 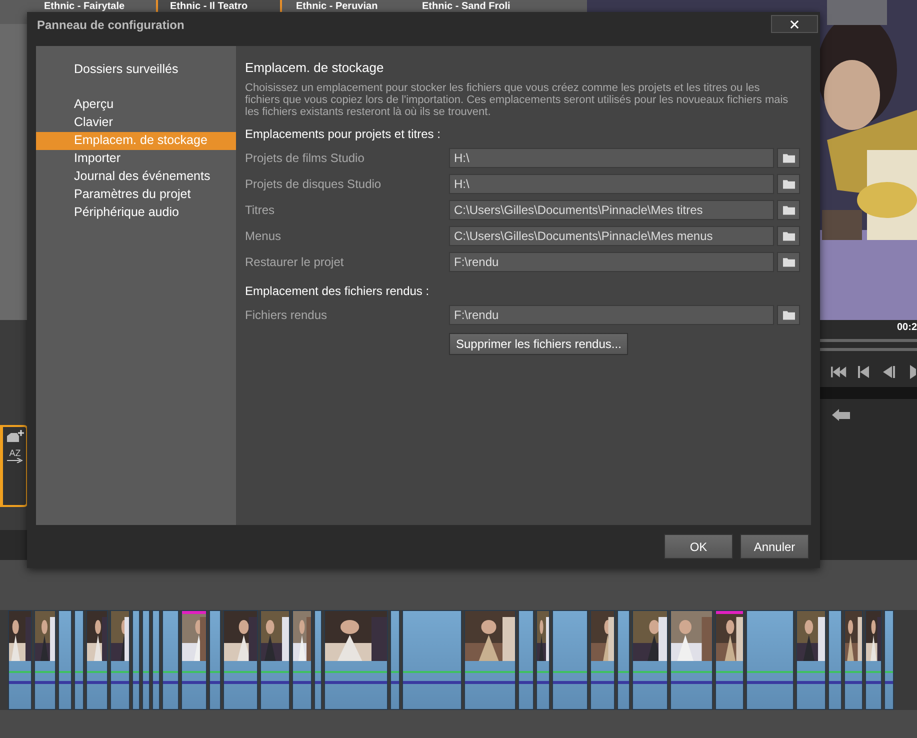 What do you see at coordinates (517, 100) in the screenshot?
I see `description-text: Choisissez un emplacement pour stocker les fichiers que vous créez comme les projets et les titres ou les fichiers que vous copiez lors de l'importation. Ces emplacements seront utilisés pour les novueaux fichiers mais les fichiers existants resteront là où ils se trouvent.` at bounding box center [517, 100].